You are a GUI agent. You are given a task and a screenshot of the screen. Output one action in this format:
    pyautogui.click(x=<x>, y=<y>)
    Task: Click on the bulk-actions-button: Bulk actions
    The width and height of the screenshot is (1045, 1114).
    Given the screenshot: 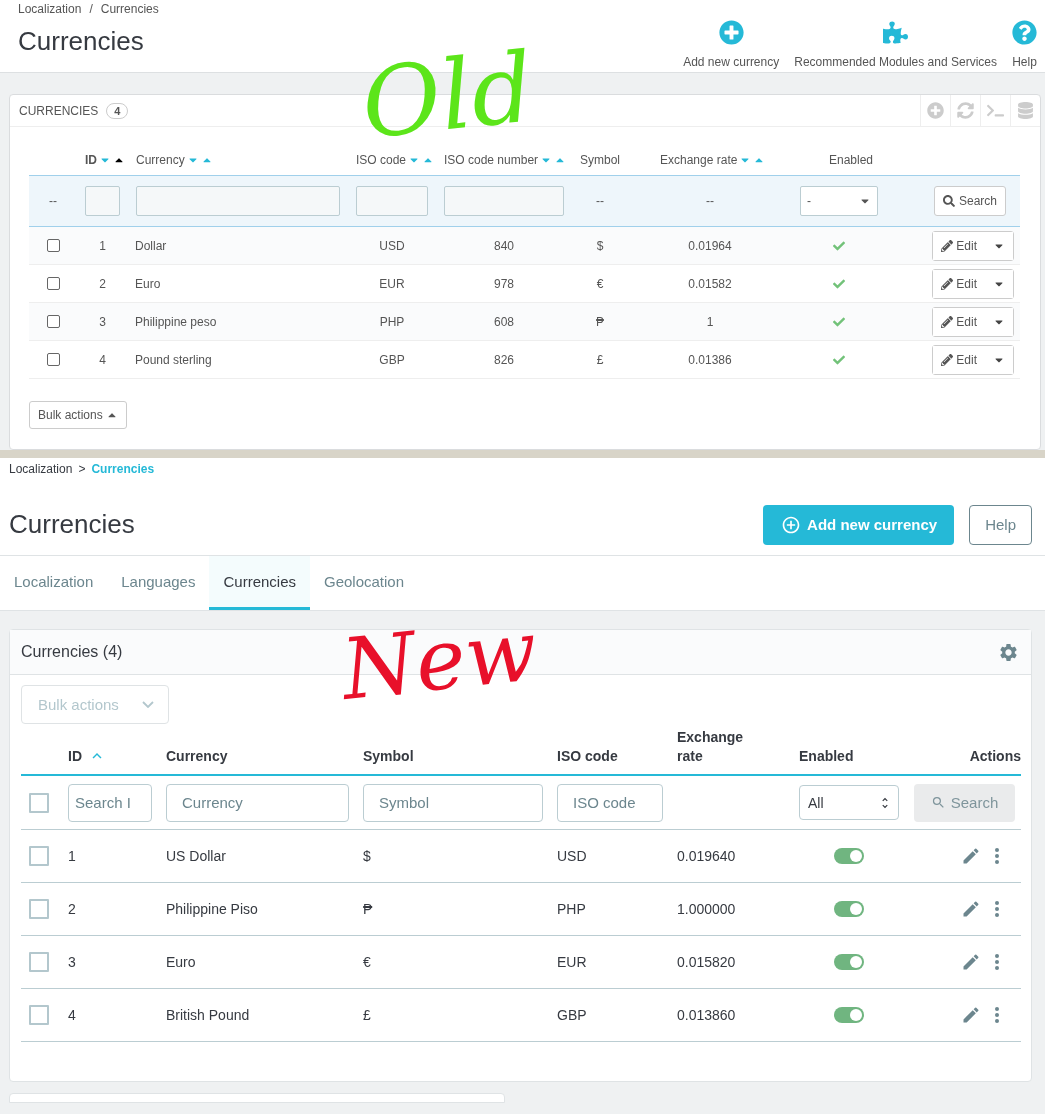 What is the action you would take?
    pyautogui.click(x=78, y=415)
    